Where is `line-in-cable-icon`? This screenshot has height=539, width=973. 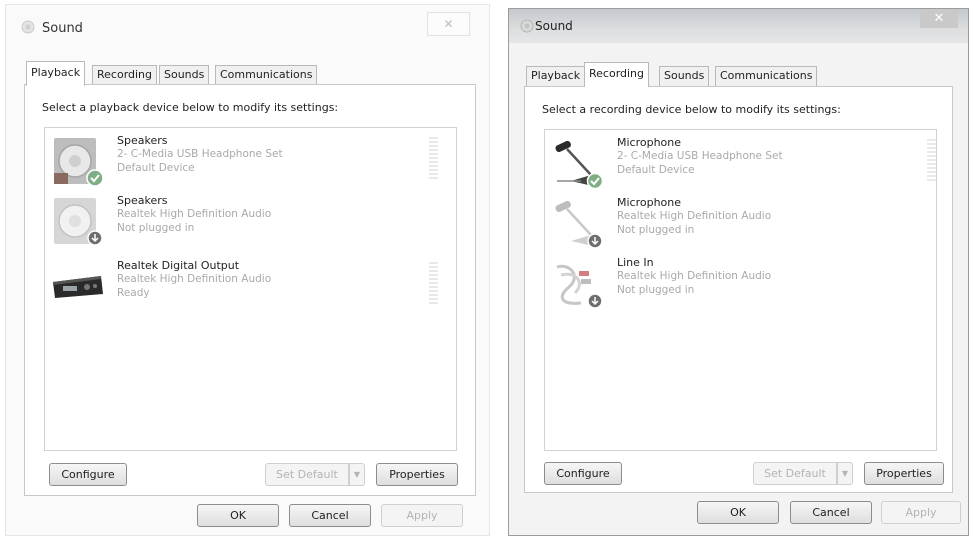
line-in-cable-icon is located at coordinates (578, 284).